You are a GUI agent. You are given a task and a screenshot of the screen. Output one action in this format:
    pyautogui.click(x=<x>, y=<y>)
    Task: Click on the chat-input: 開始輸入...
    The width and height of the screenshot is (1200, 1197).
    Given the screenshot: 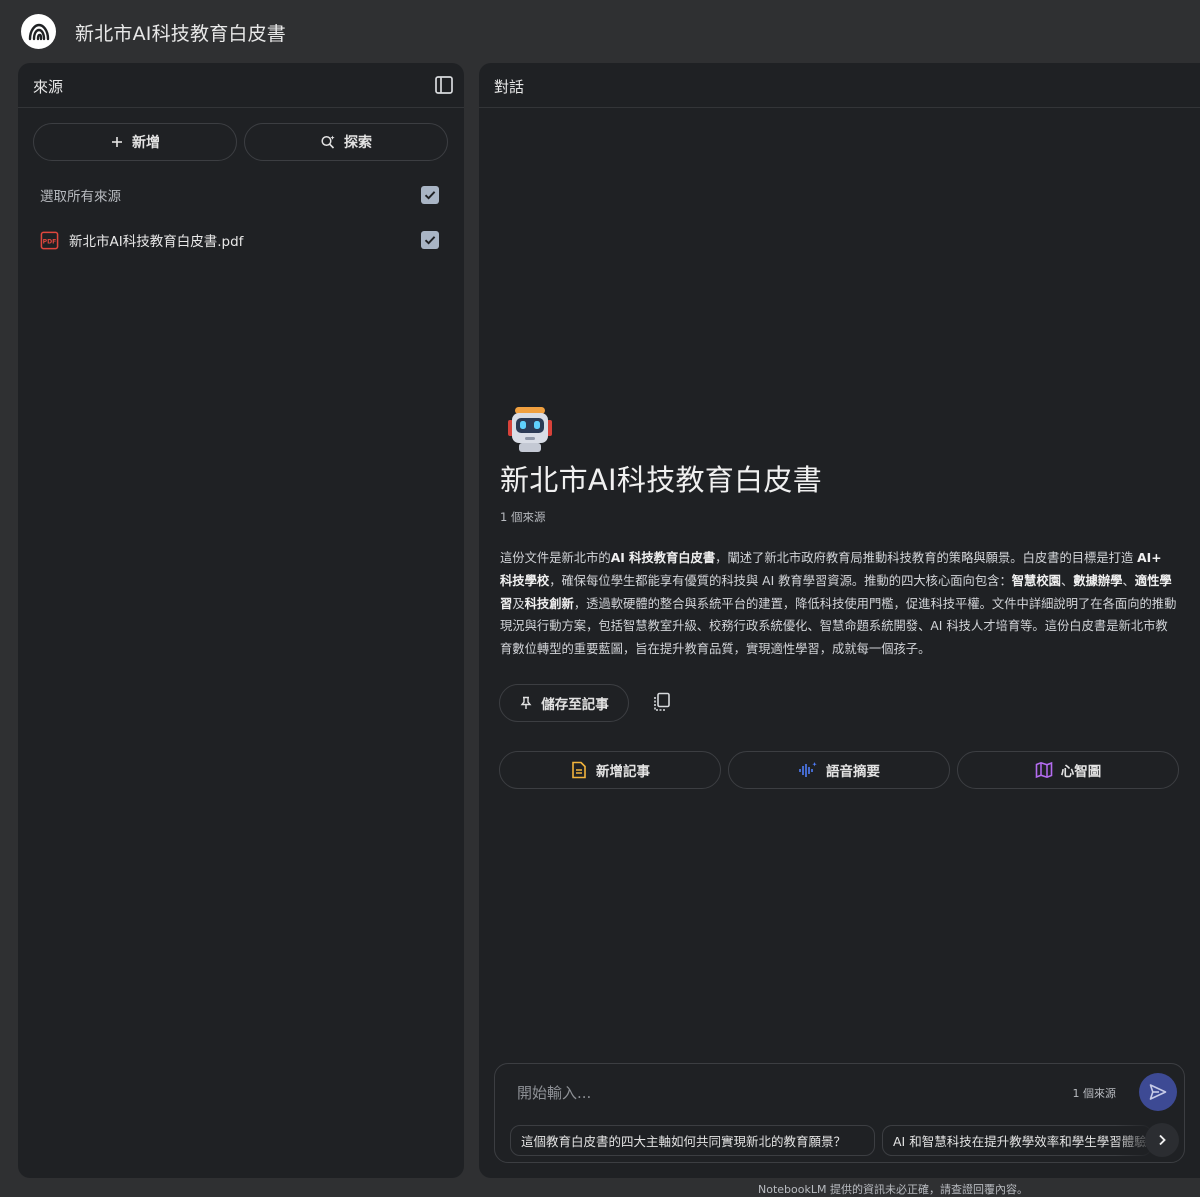 What is the action you would take?
    pyautogui.click(x=554, y=1092)
    